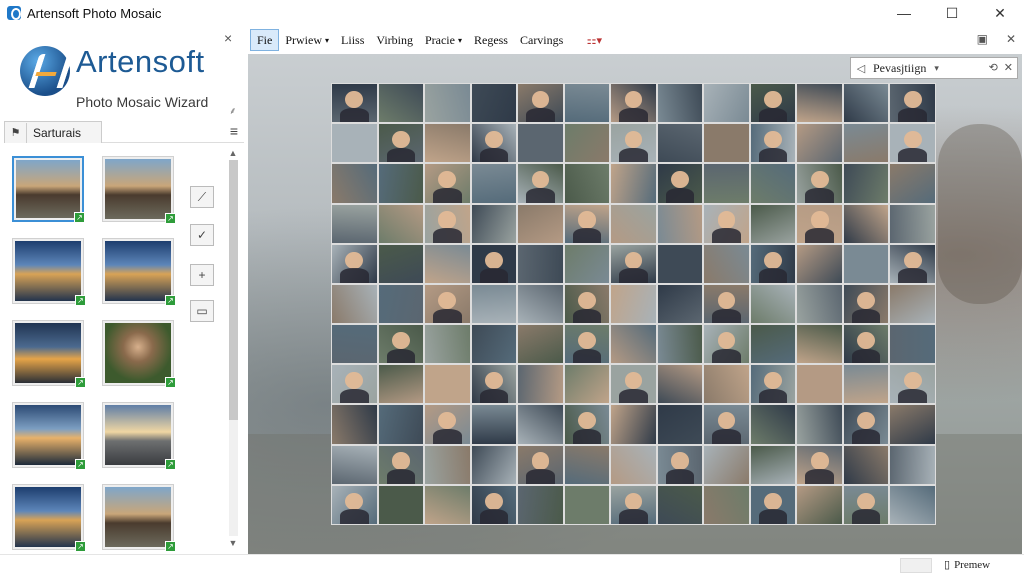 This screenshot has height=576, width=1024. Describe the element at coordinates (233, 543) in the screenshot. I see `scroll-down-icon: ▼` at that location.